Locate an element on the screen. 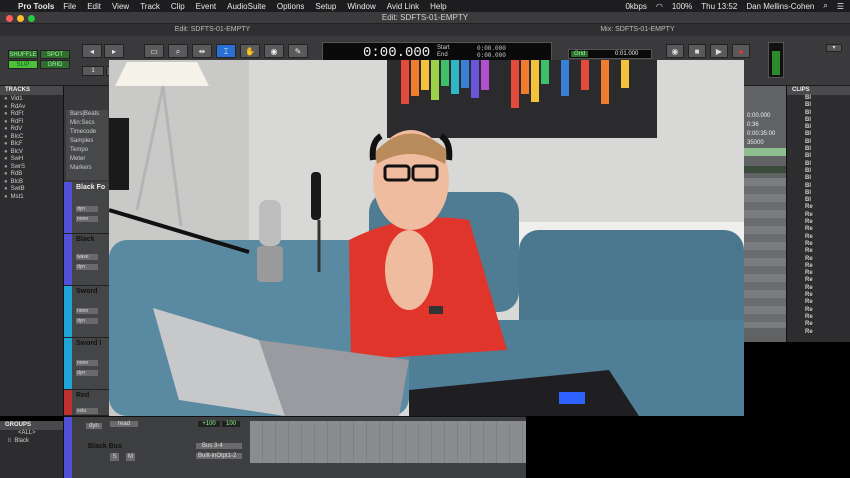 This screenshot has height=478, width=850. menu-clip: Clip is located at coordinates (178, 6).